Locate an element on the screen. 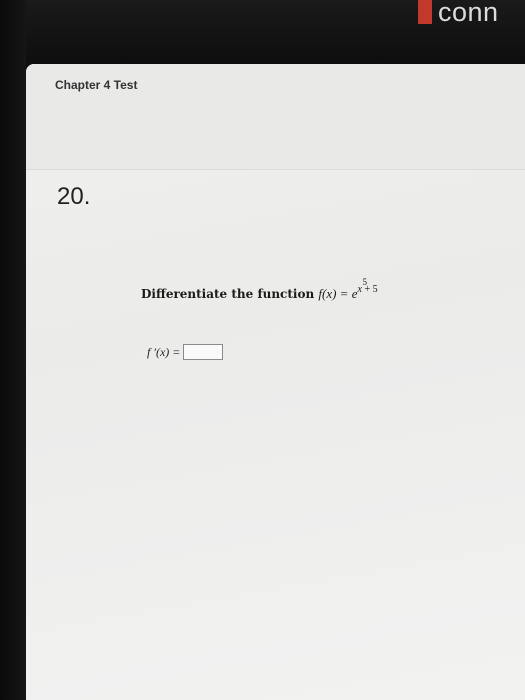 Image resolution: width=525 pixels, height=700 pixels. page-title: Chapter 4 Test is located at coordinates (96, 85).